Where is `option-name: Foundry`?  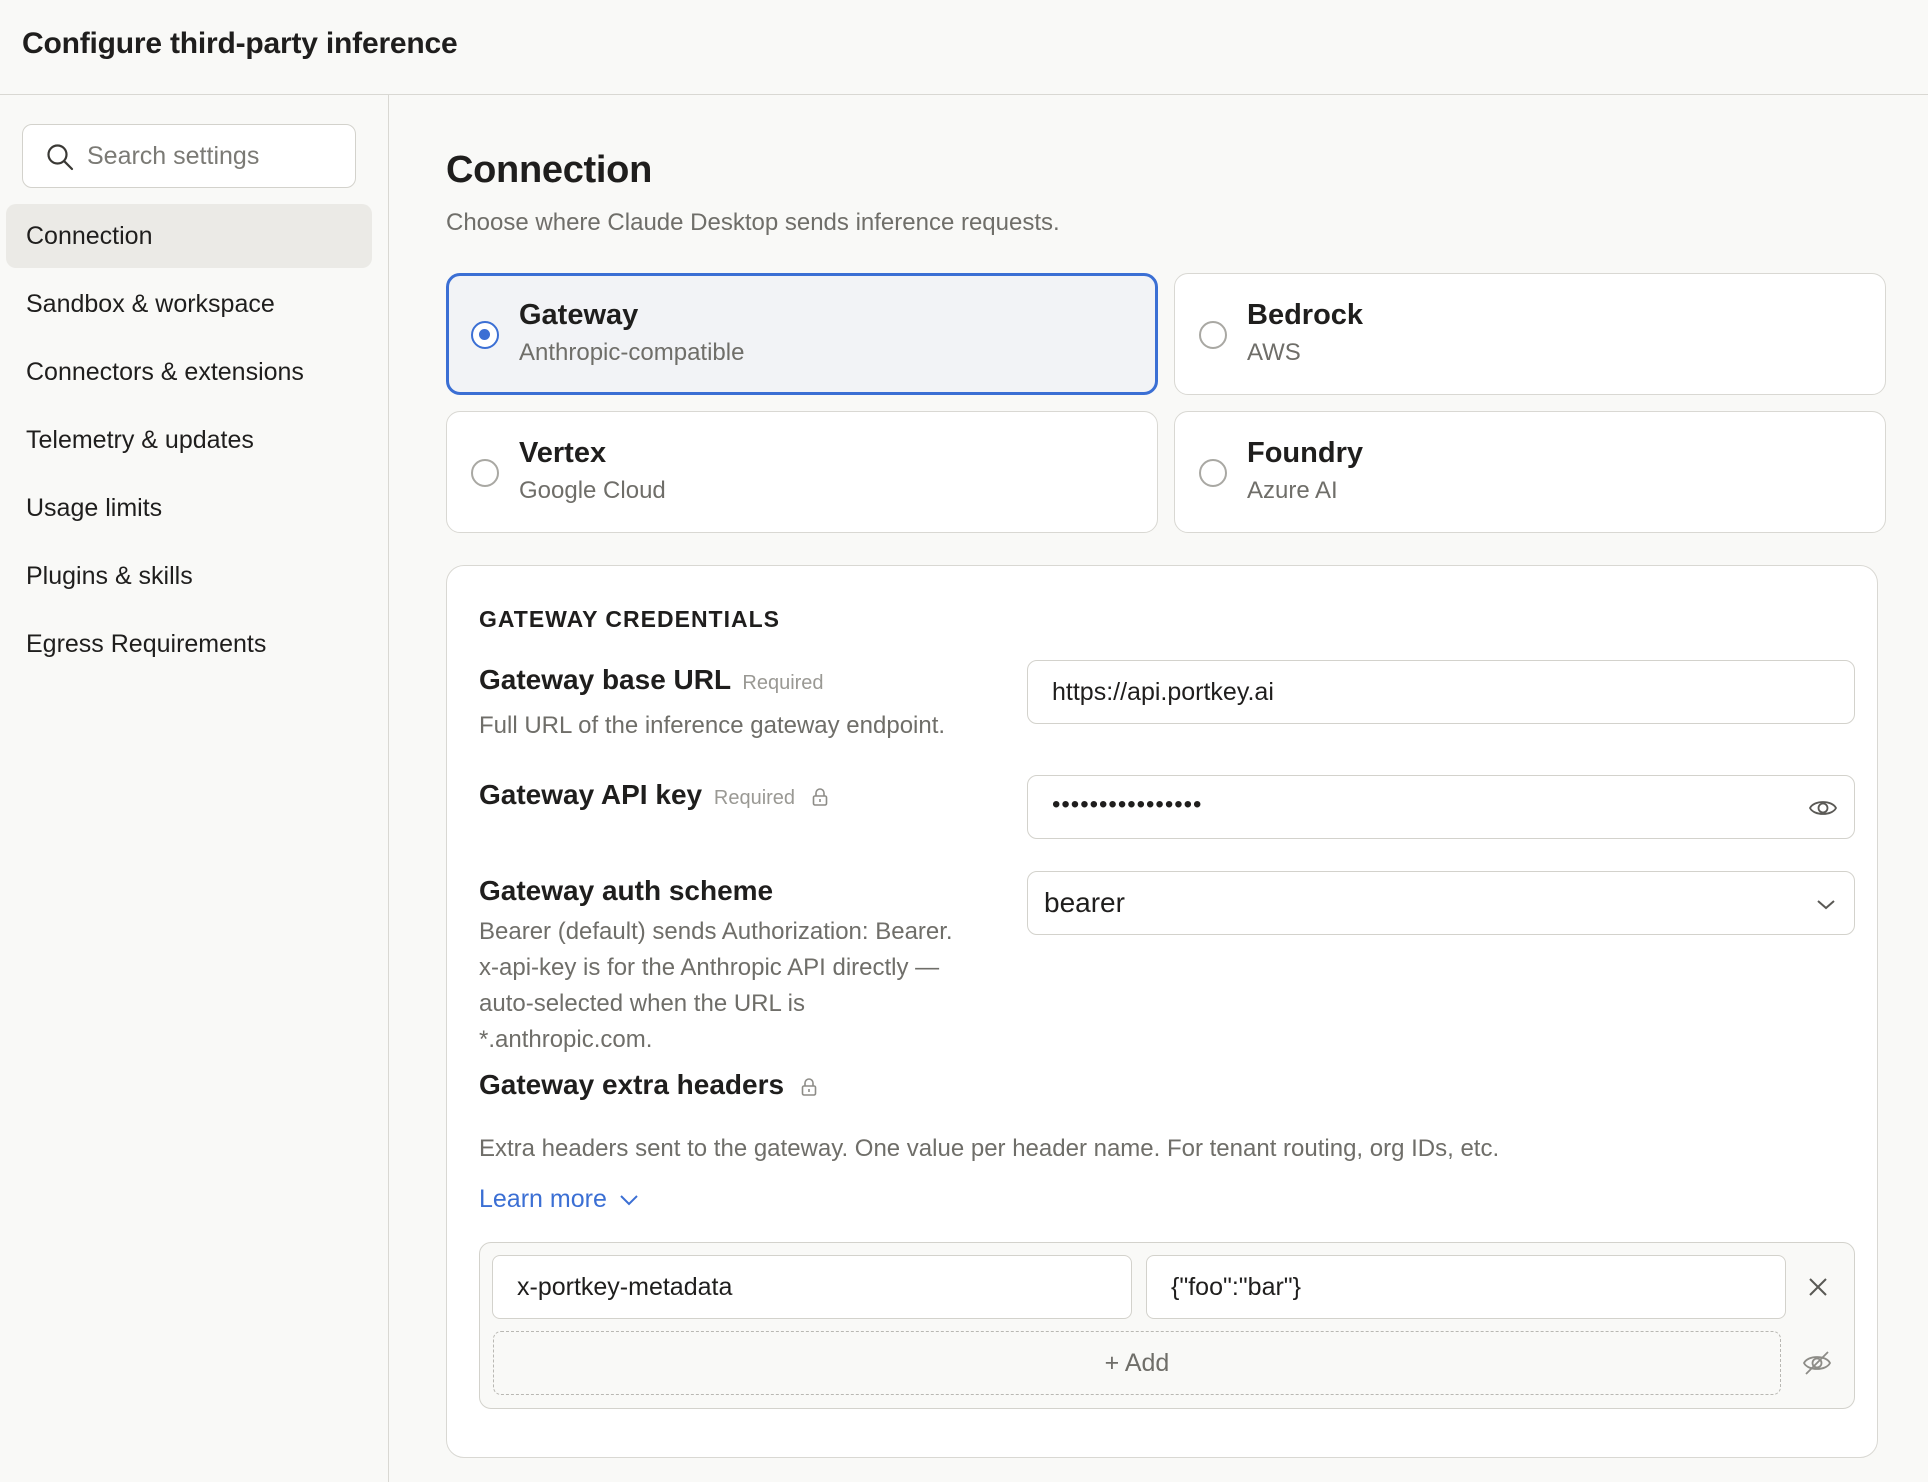 option-name: Foundry is located at coordinates (1305, 453).